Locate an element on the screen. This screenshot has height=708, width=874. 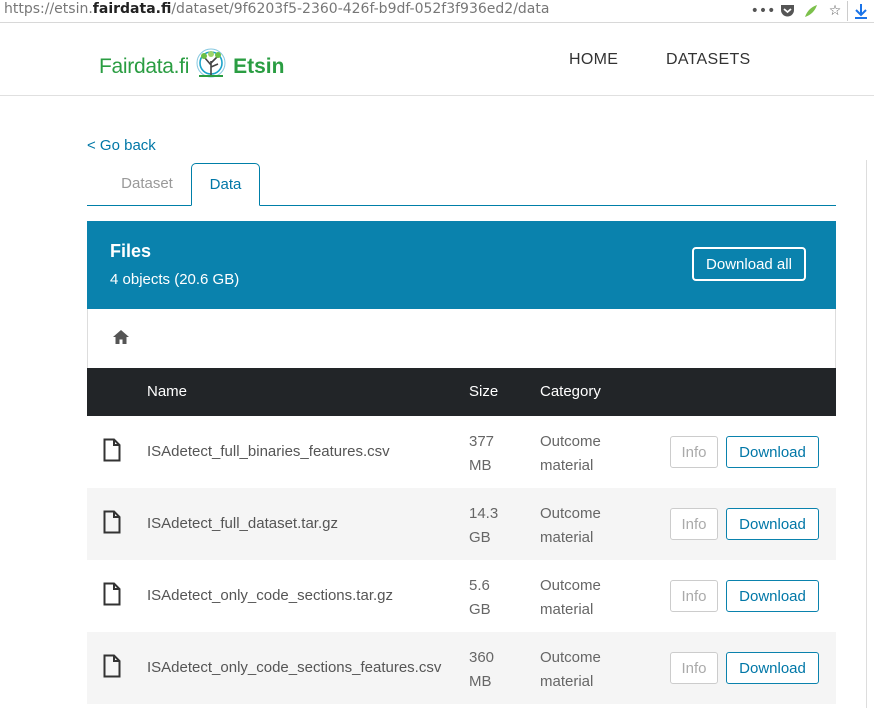
files-title: Files is located at coordinates (131, 251).